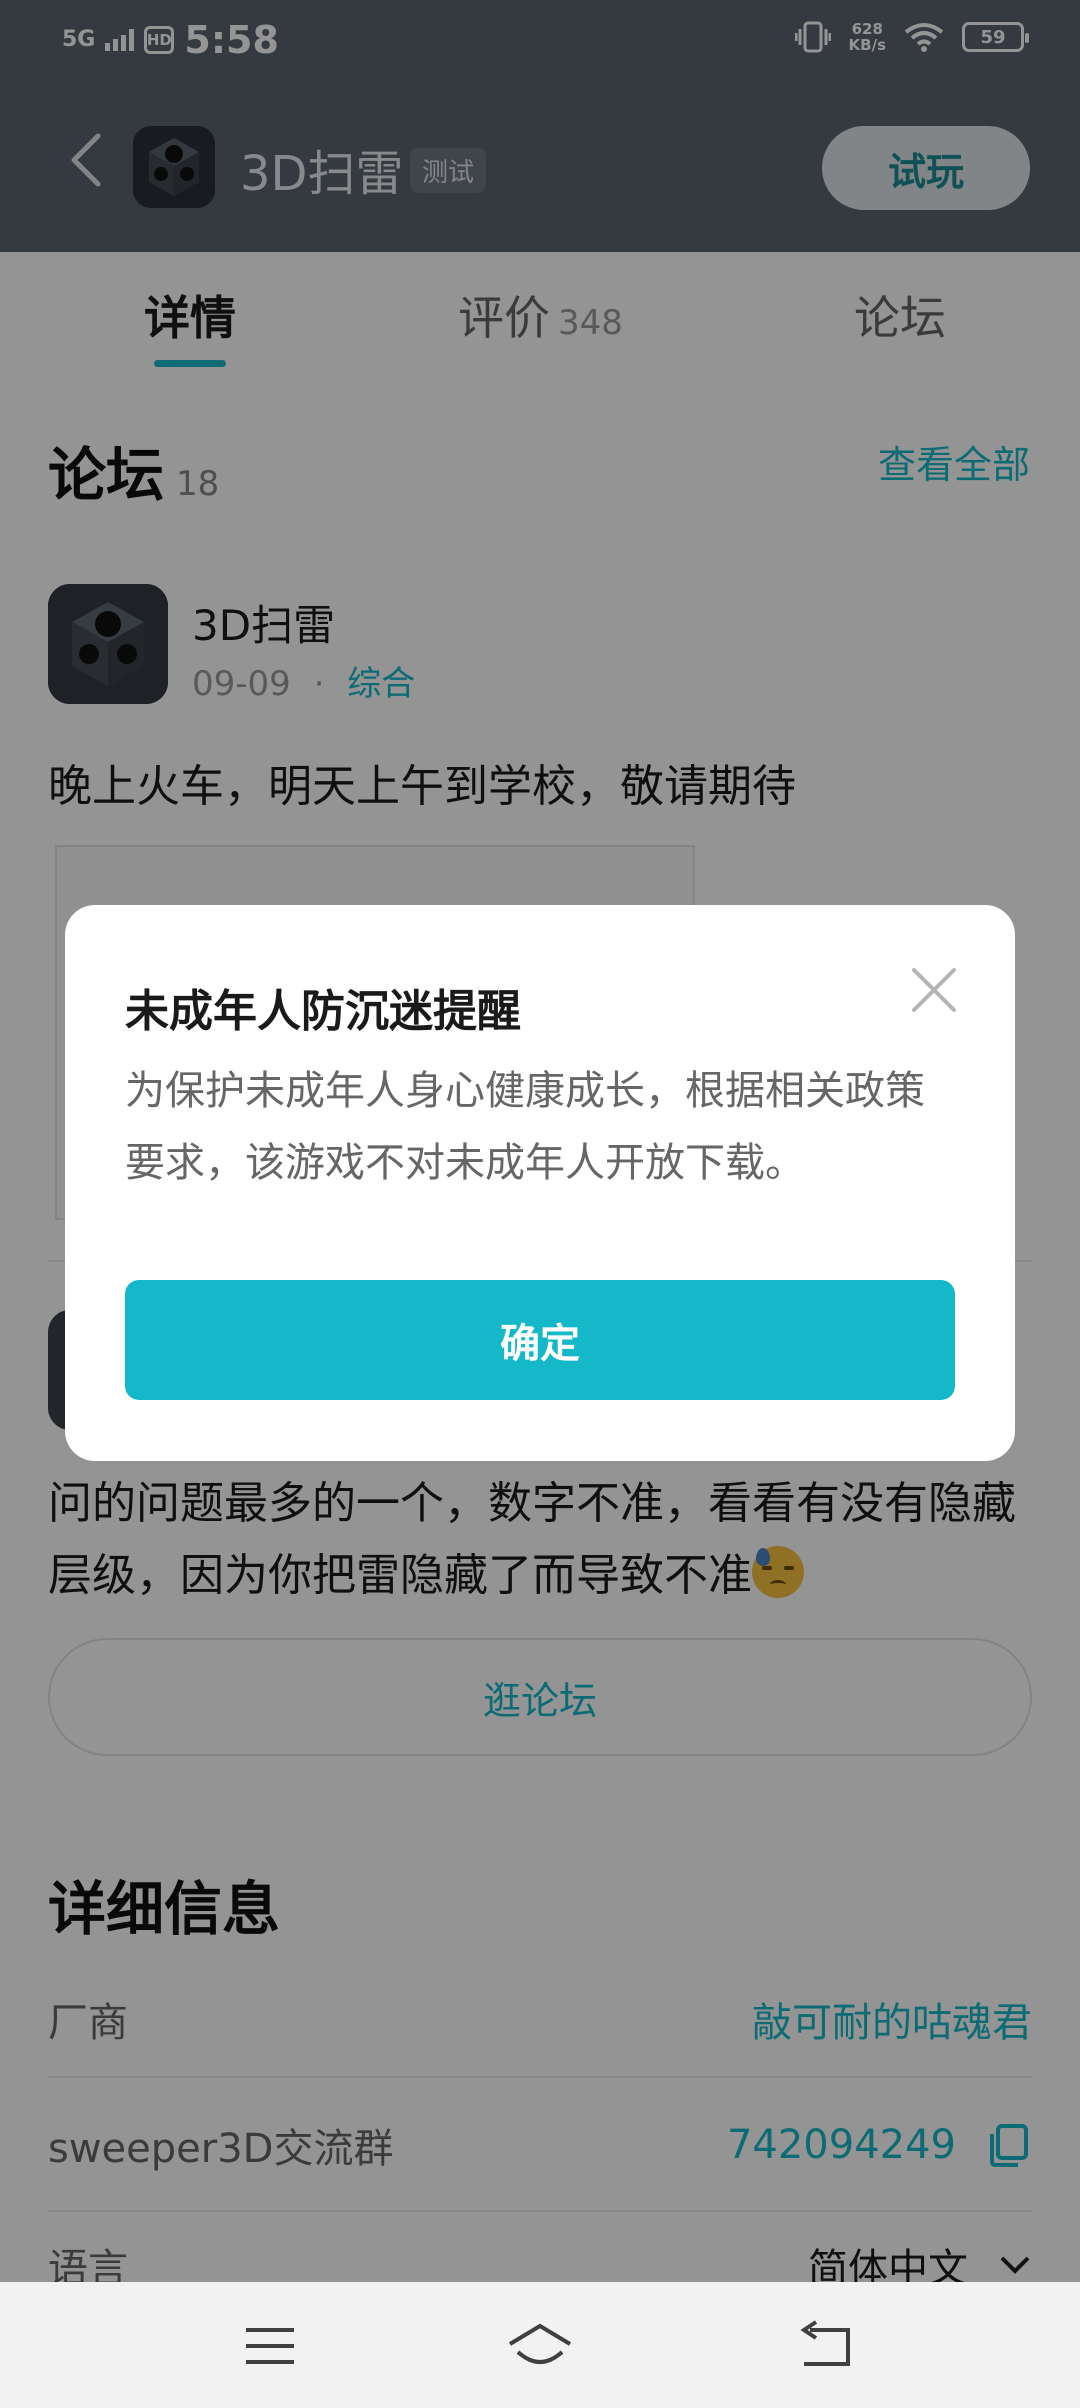  I want to click on nav-shade, so click(540, 2345).